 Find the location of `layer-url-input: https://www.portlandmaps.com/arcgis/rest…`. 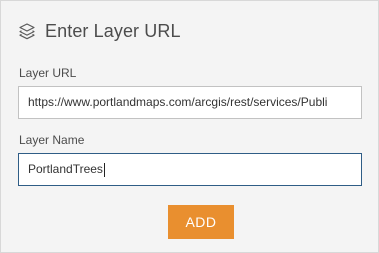

layer-url-input: https://www.portlandmaps.com/arcgis/rest… is located at coordinates (190, 102).